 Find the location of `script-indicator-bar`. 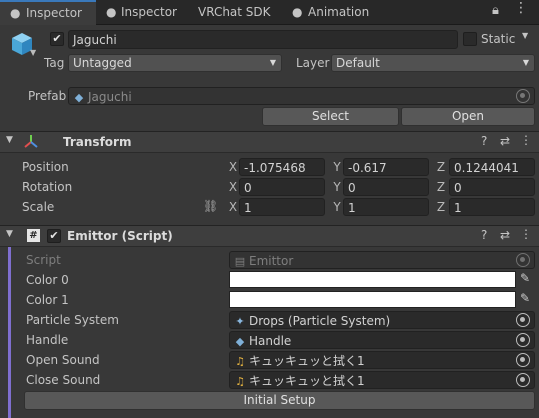

script-indicator-bar is located at coordinates (9, 332).